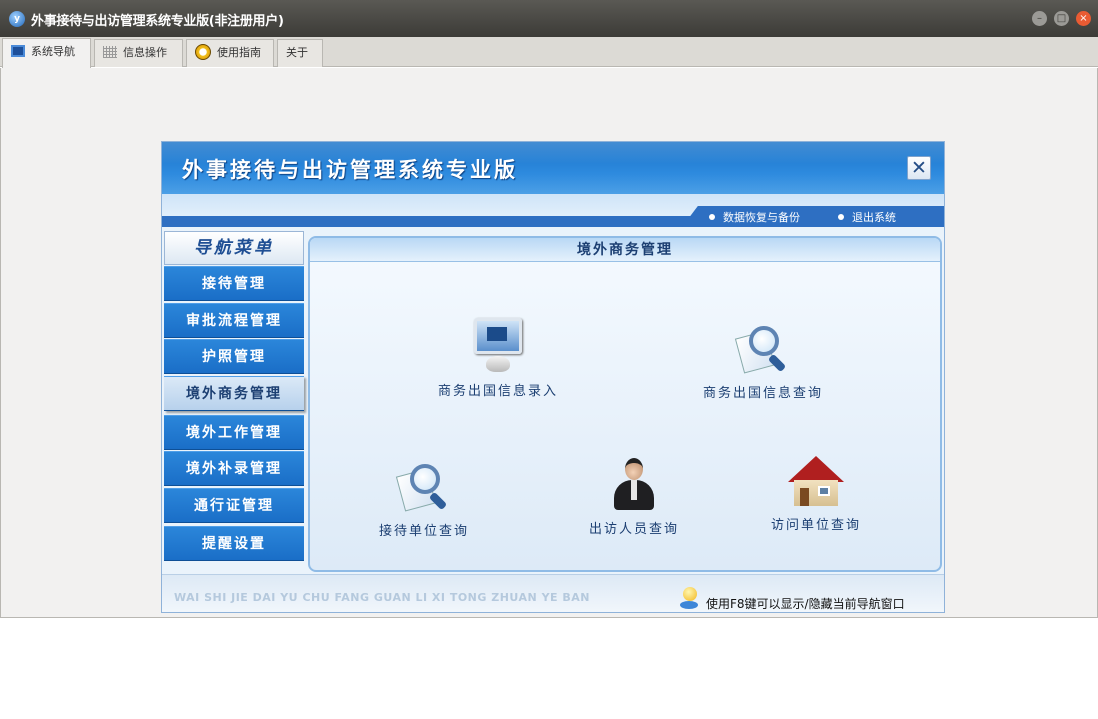 The image size is (1098, 719). What do you see at coordinates (234, 248) in the screenshot?
I see `nav-menu-heading: 导航菜单` at bounding box center [234, 248].